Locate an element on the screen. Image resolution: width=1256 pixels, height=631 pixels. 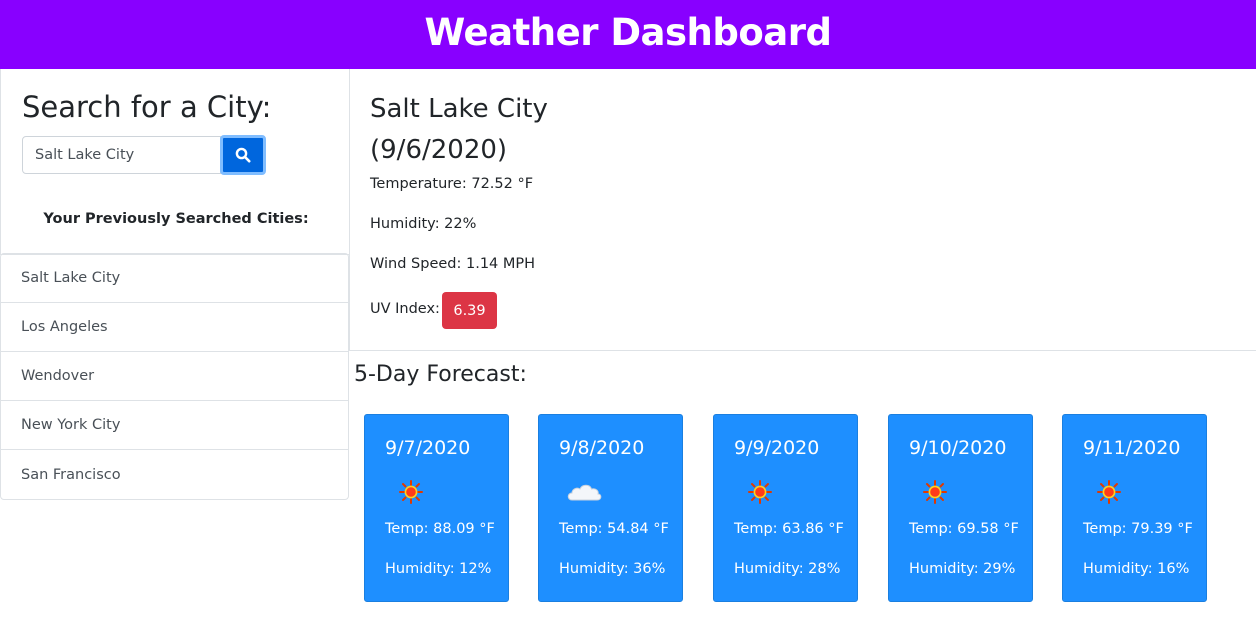
forecast-humidity: Humidity: 12% is located at coordinates (438, 569).